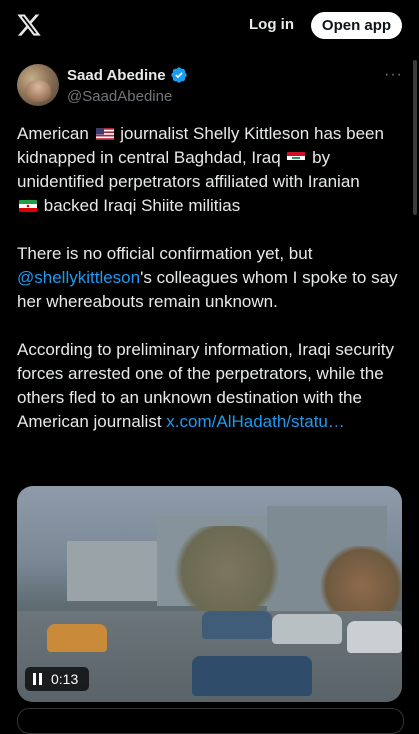 This screenshot has height=734, width=419. I want to click on x-logo-icon, so click(29, 25).